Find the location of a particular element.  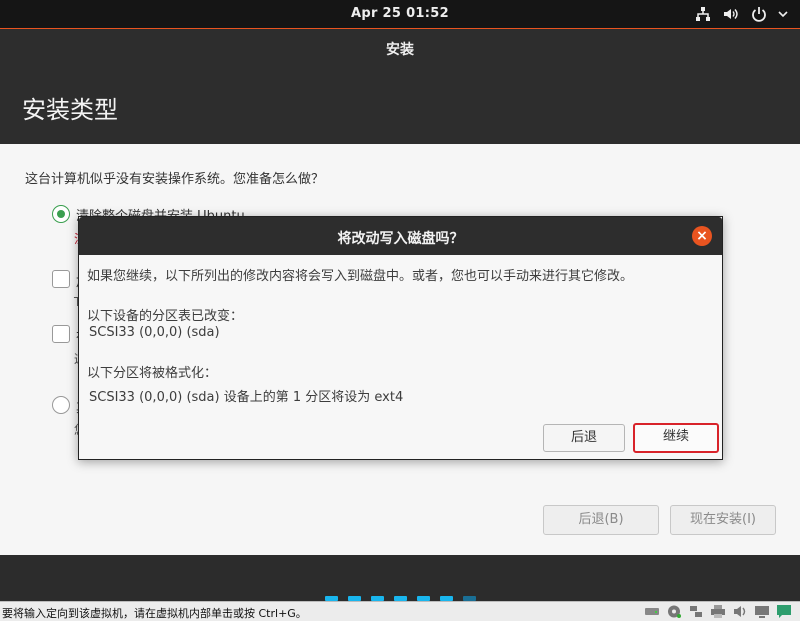

power-icon is located at coordinates (759, 14).